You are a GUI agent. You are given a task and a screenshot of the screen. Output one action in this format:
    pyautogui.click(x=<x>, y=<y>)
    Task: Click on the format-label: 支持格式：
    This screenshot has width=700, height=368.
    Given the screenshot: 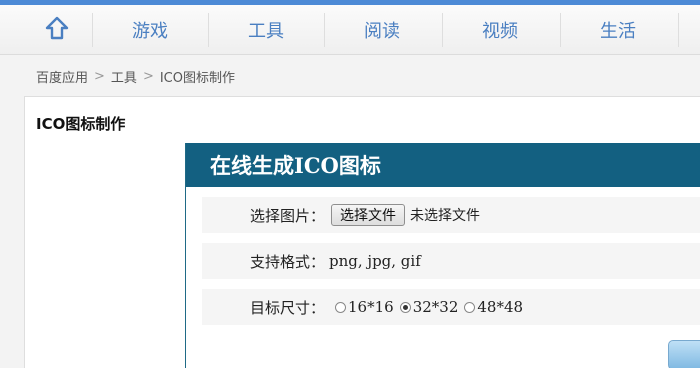 What is the action you would take?
    pyautogui.click(x=288, y=261)
    